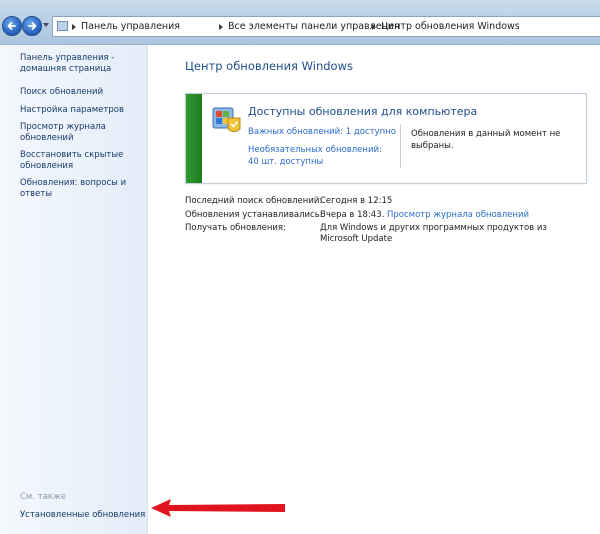 This screenshot has width=600, height=534. Describe the element at coordinates (226, 119) in the screenshot. I see `windows-update-shield-icon` at that location.